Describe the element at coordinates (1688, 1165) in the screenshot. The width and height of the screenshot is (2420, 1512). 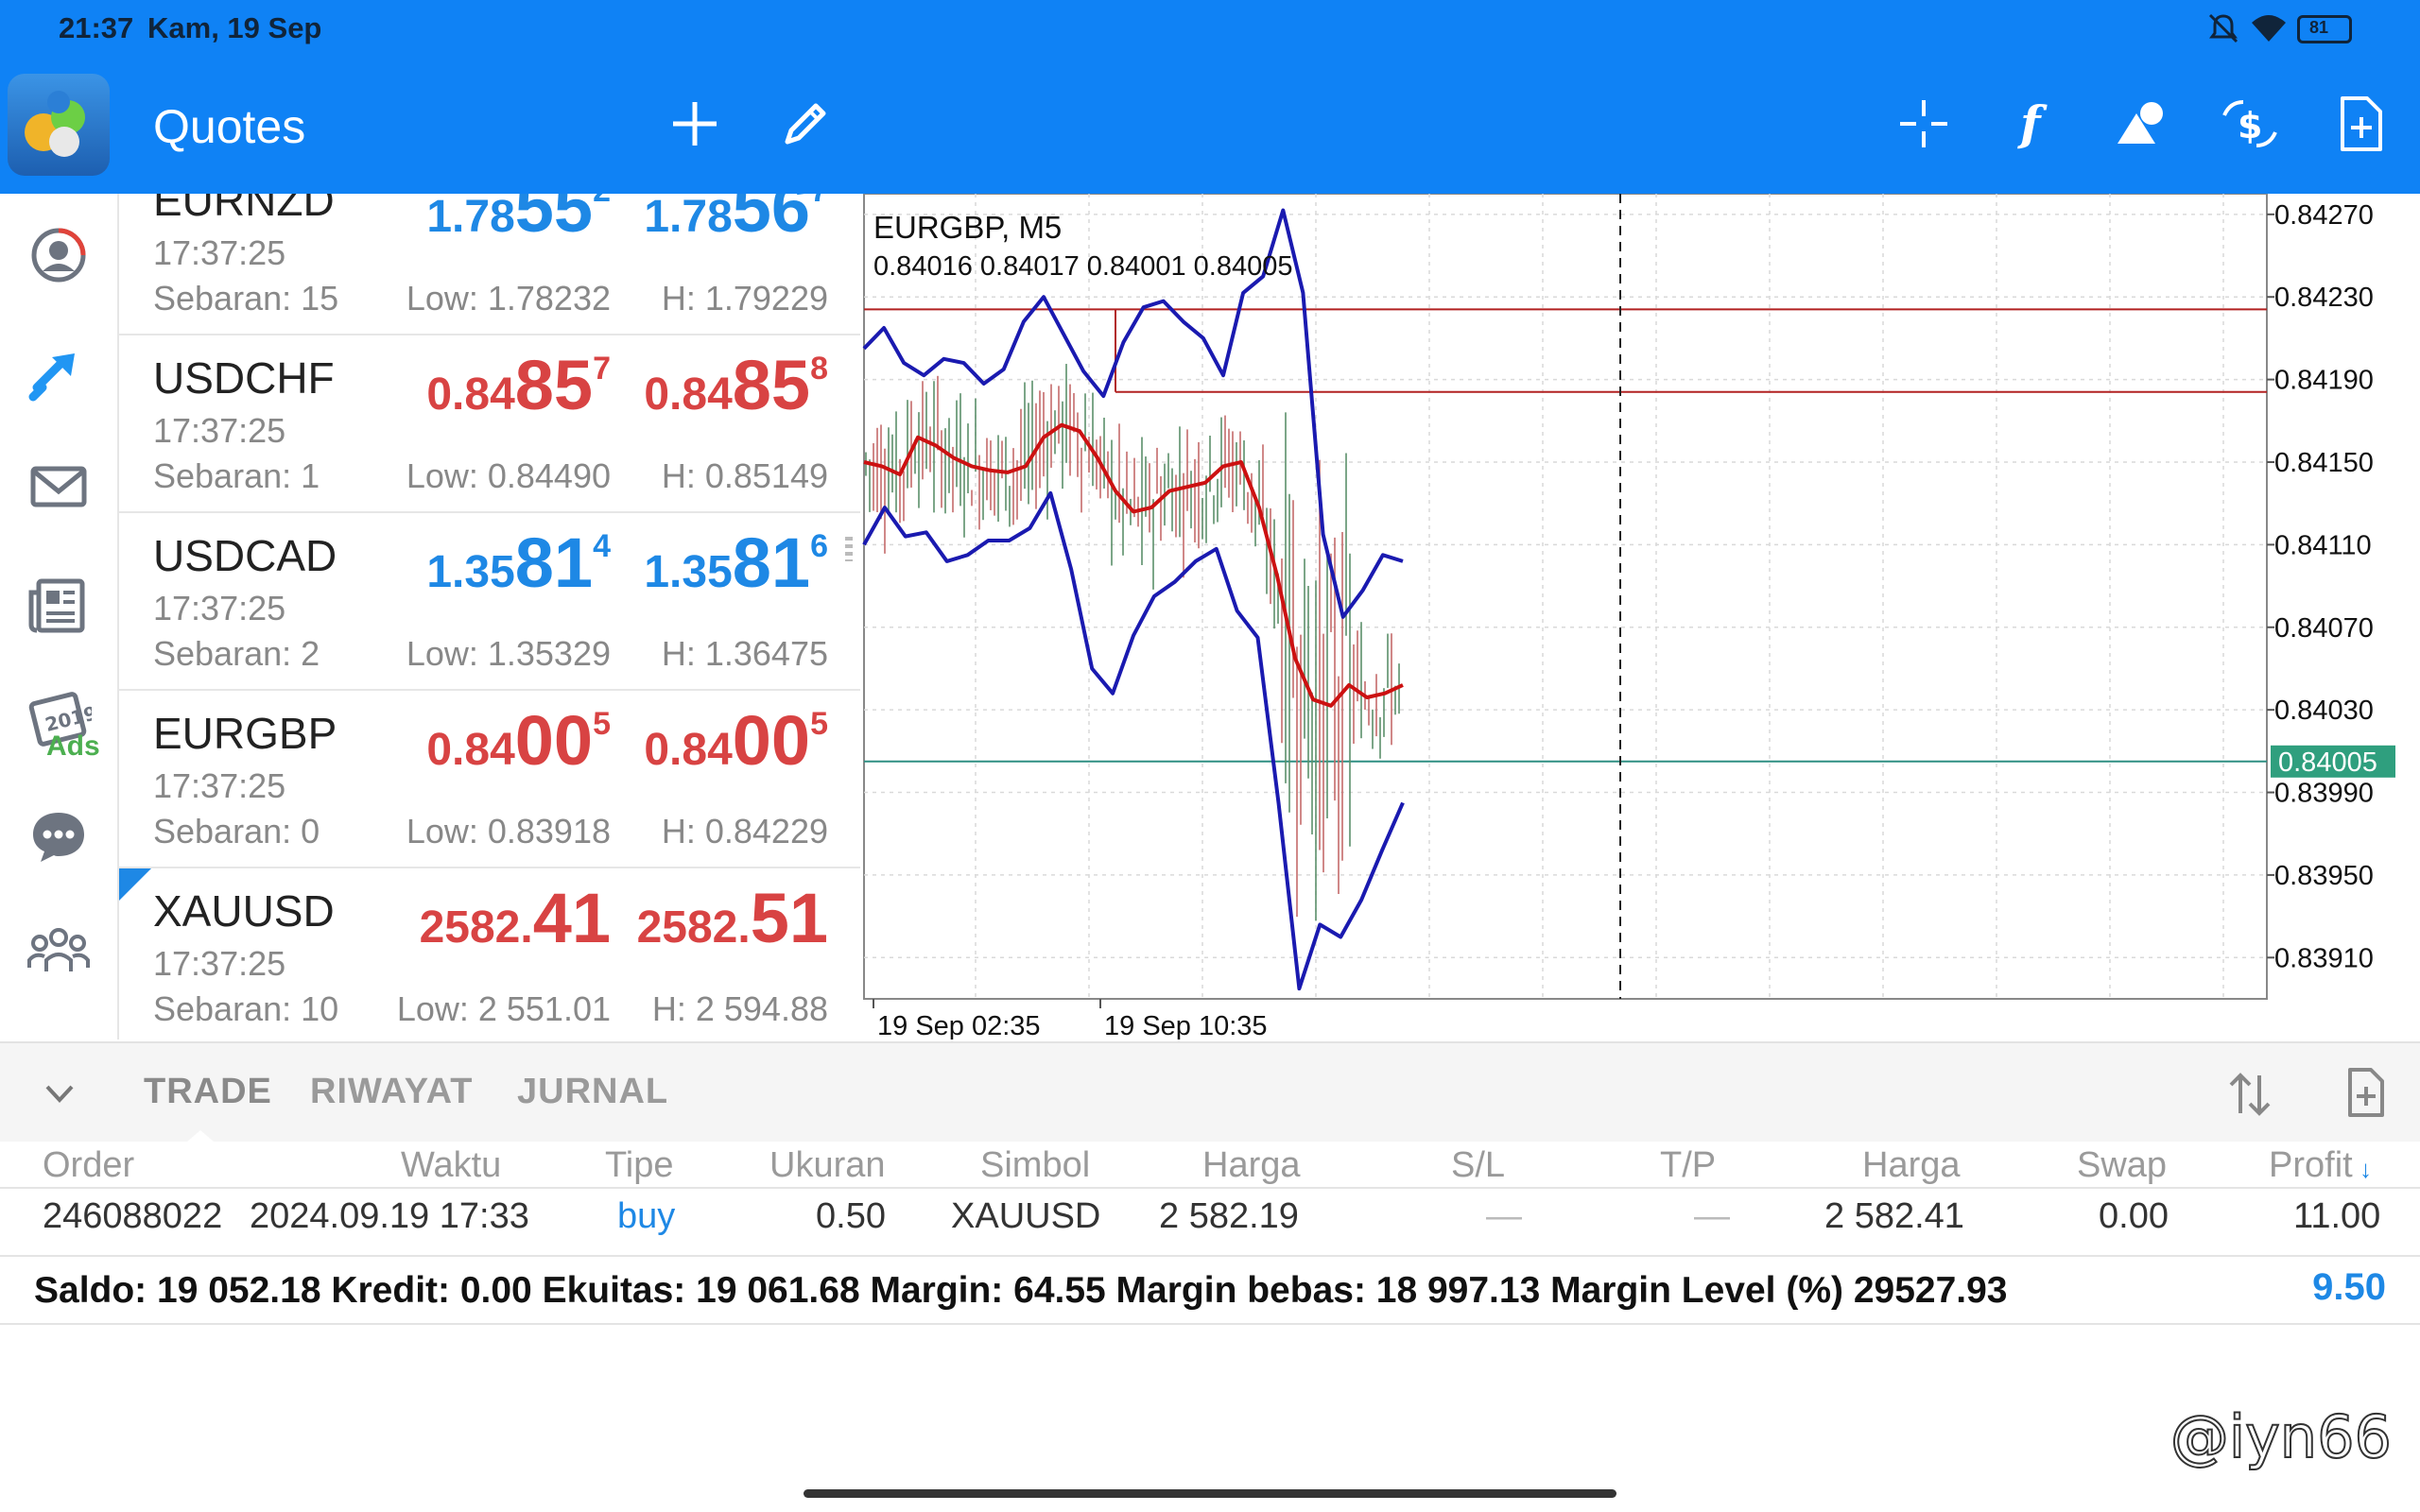
I see `col-tp: T/P` at that location.